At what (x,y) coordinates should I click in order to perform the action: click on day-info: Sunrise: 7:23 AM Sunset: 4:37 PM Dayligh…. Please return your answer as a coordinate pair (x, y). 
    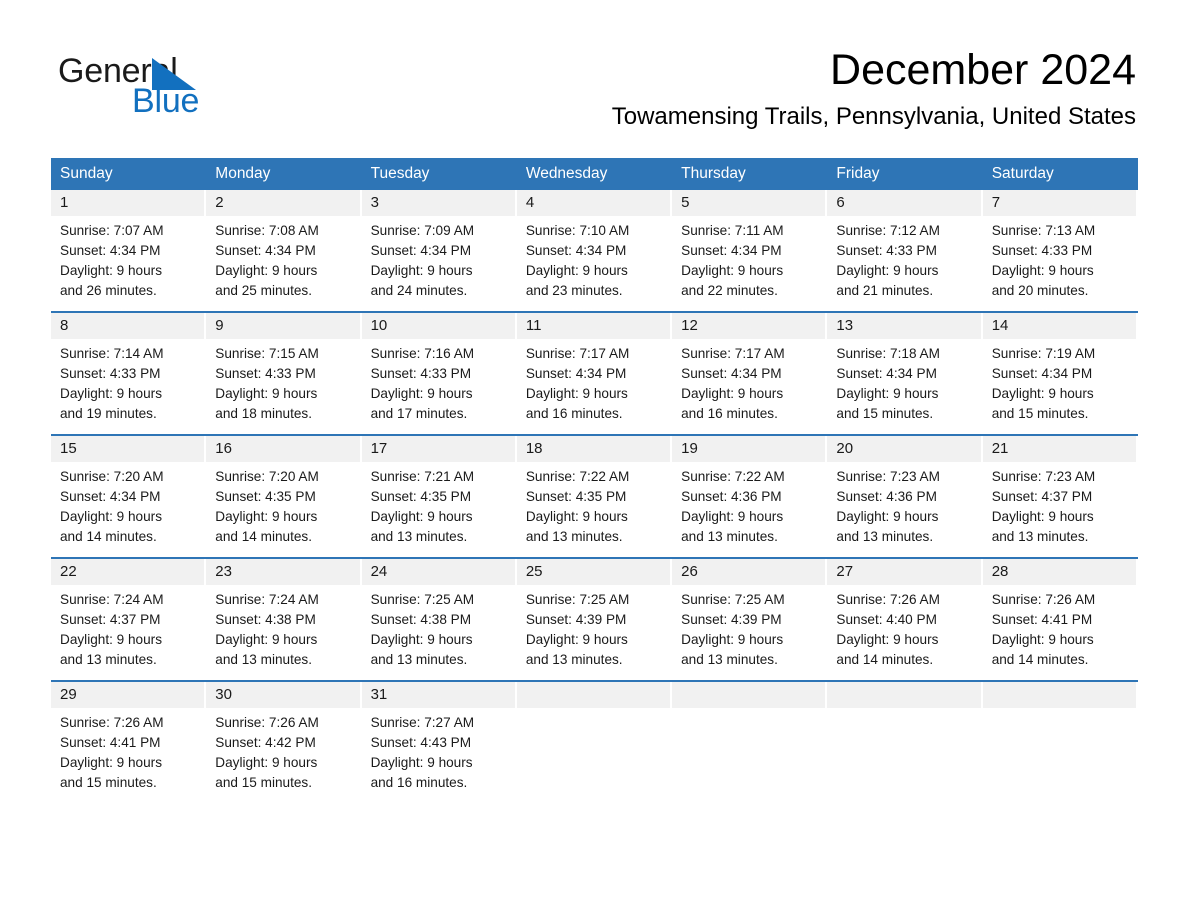
    Looking at the image, I should click on (1059, 505).